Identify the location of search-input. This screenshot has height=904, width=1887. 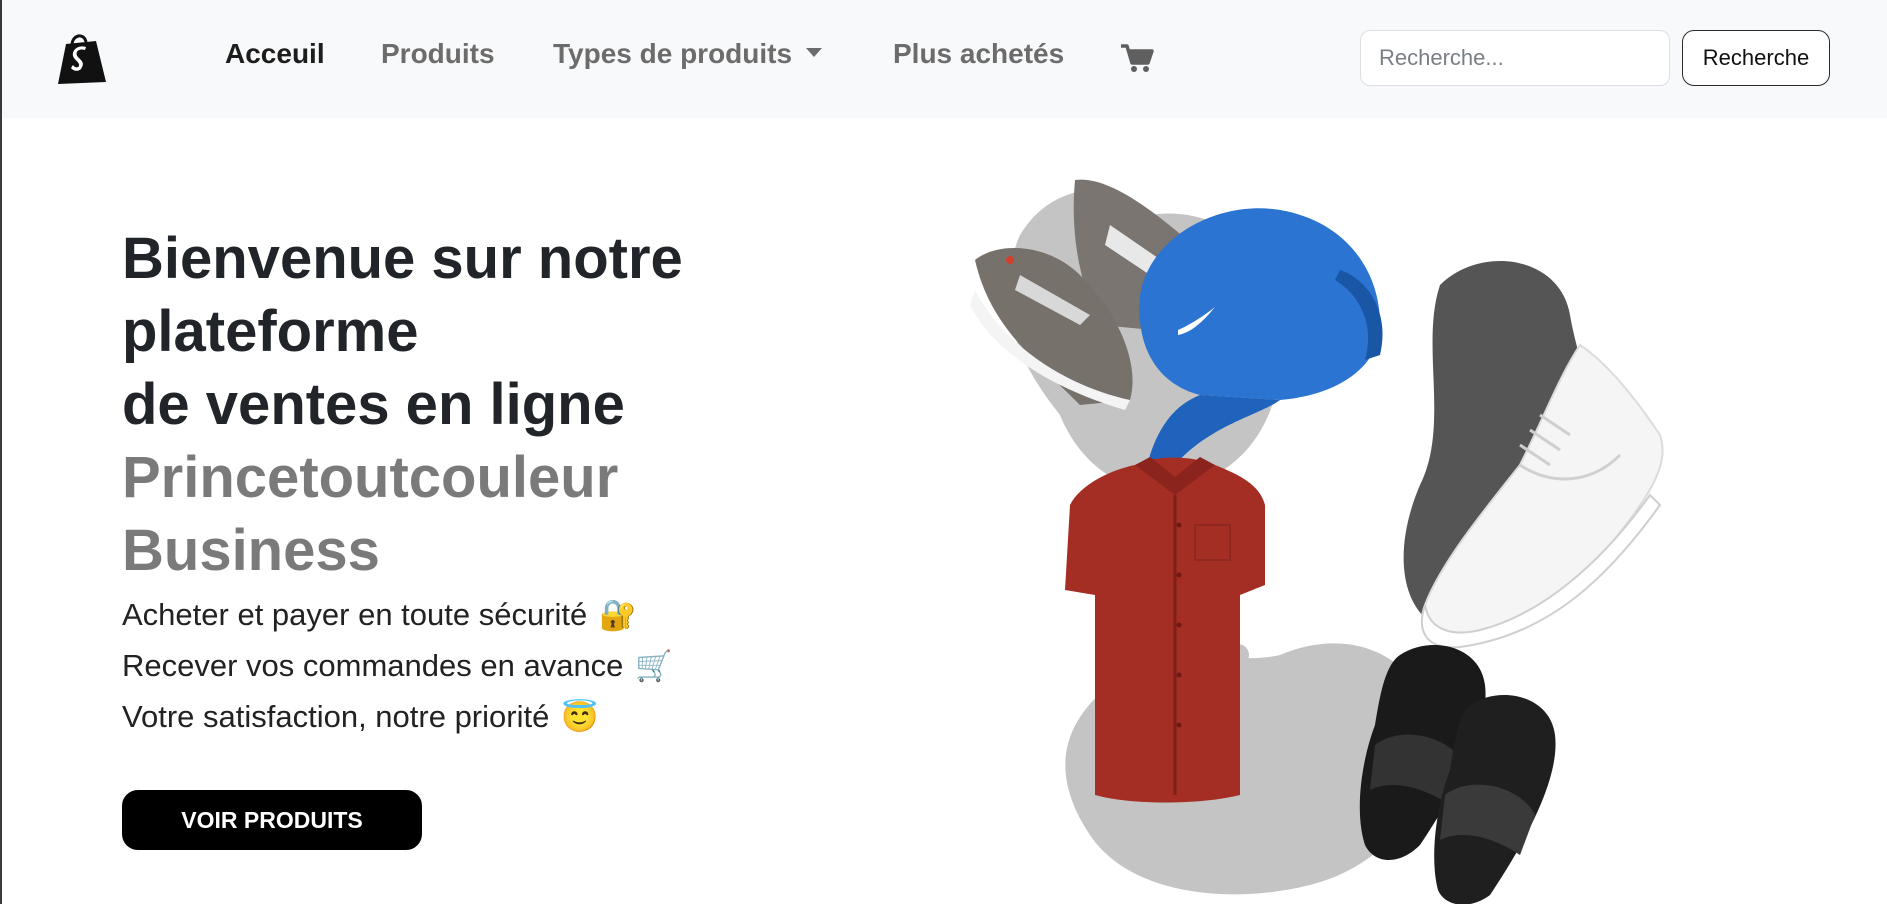
(1515, 58).